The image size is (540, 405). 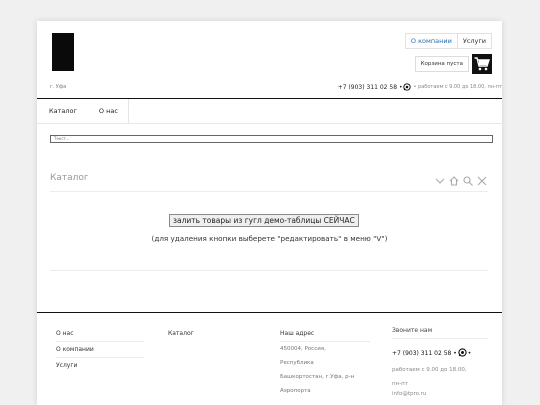 What do you see at coordinates (303, 349) in the screenshot?
I see `address-line: 450004, Россия,` at bounding box center [303, 349].